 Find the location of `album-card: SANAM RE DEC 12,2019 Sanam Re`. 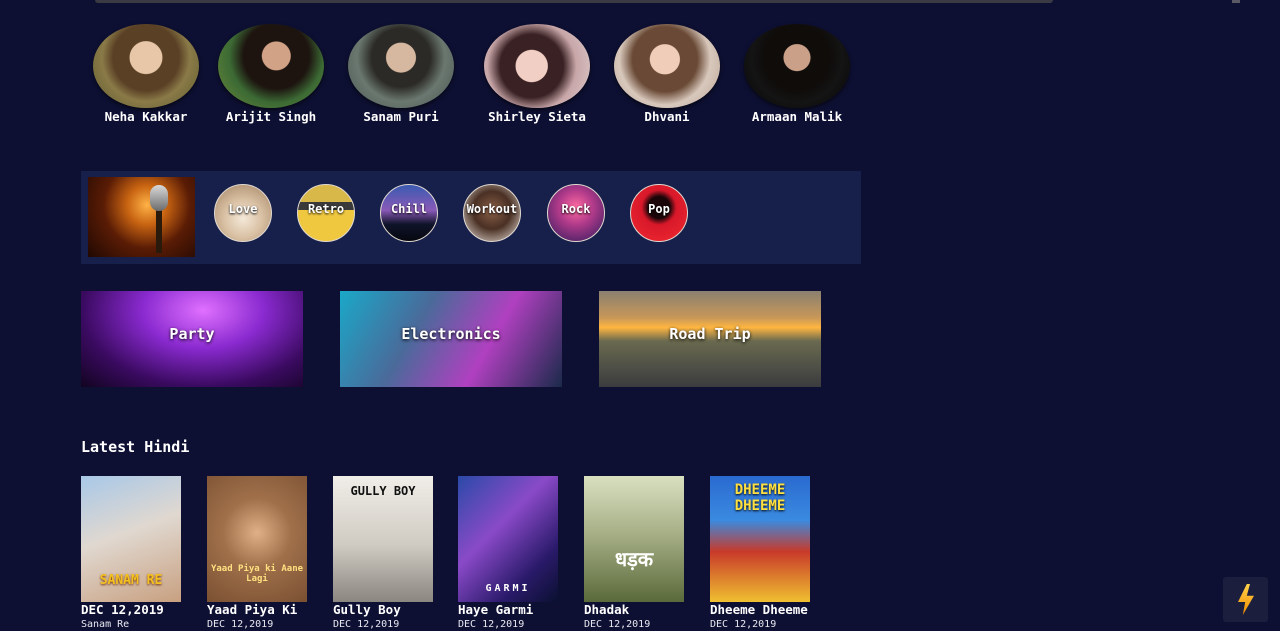

album-card: SANAM RE DEC 12,2019 Sanam Re is located at coordinates (136, 553).